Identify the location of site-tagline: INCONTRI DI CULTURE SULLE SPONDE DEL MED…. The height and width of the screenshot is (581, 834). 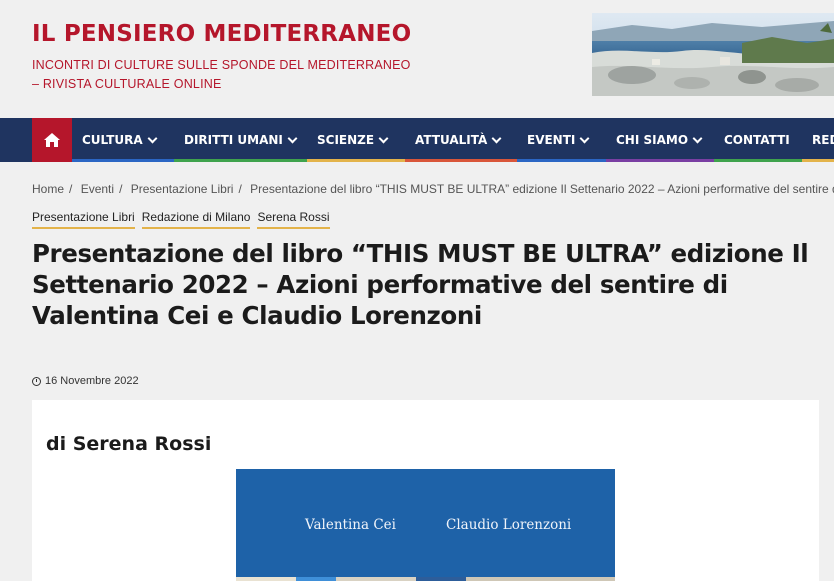
(221, 74).